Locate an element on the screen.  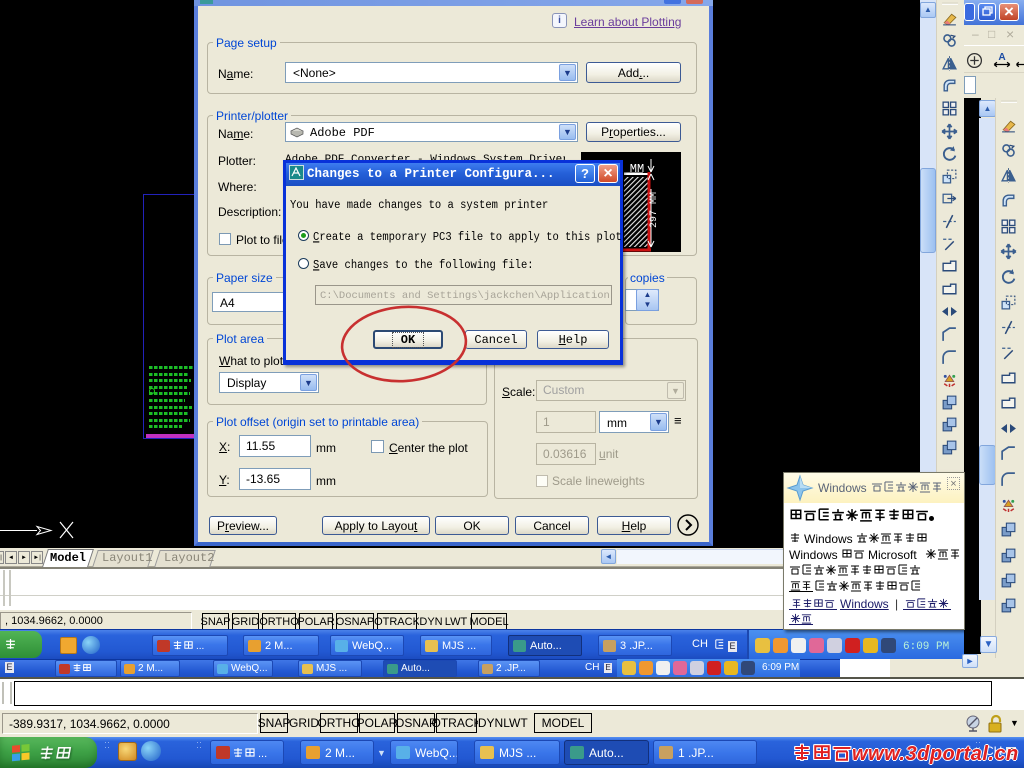
svg-text: A is located at coordinates (1002, 57).